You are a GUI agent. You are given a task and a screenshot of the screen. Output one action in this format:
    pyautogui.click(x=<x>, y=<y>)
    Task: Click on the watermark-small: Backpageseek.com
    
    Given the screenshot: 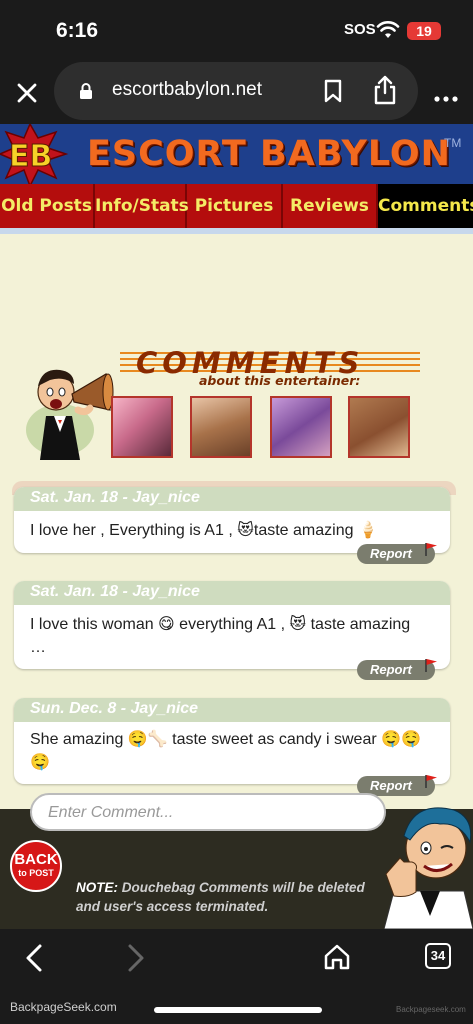 What is the action you would take?
    pyautogui.click(x=431, y=1009)
    